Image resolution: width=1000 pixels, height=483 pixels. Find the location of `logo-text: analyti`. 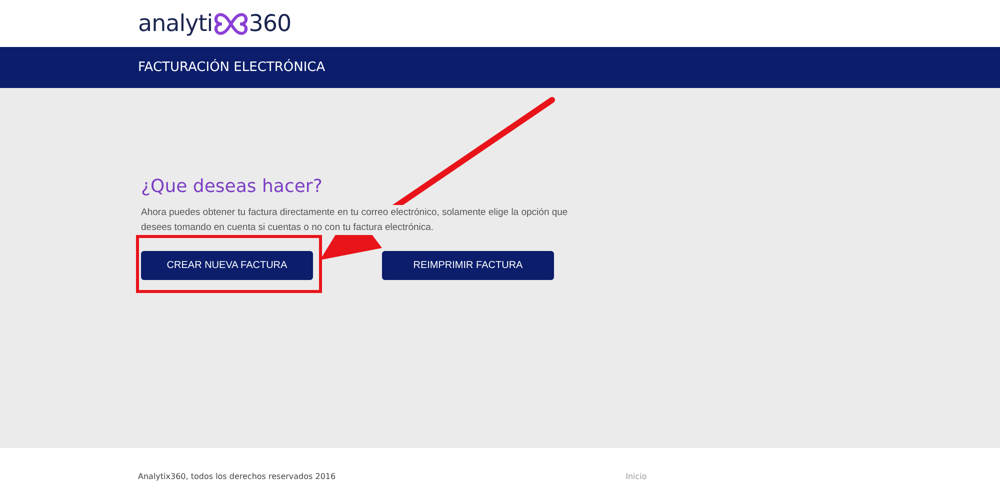

logo-text: analyti is located at coordinates (175, 23).